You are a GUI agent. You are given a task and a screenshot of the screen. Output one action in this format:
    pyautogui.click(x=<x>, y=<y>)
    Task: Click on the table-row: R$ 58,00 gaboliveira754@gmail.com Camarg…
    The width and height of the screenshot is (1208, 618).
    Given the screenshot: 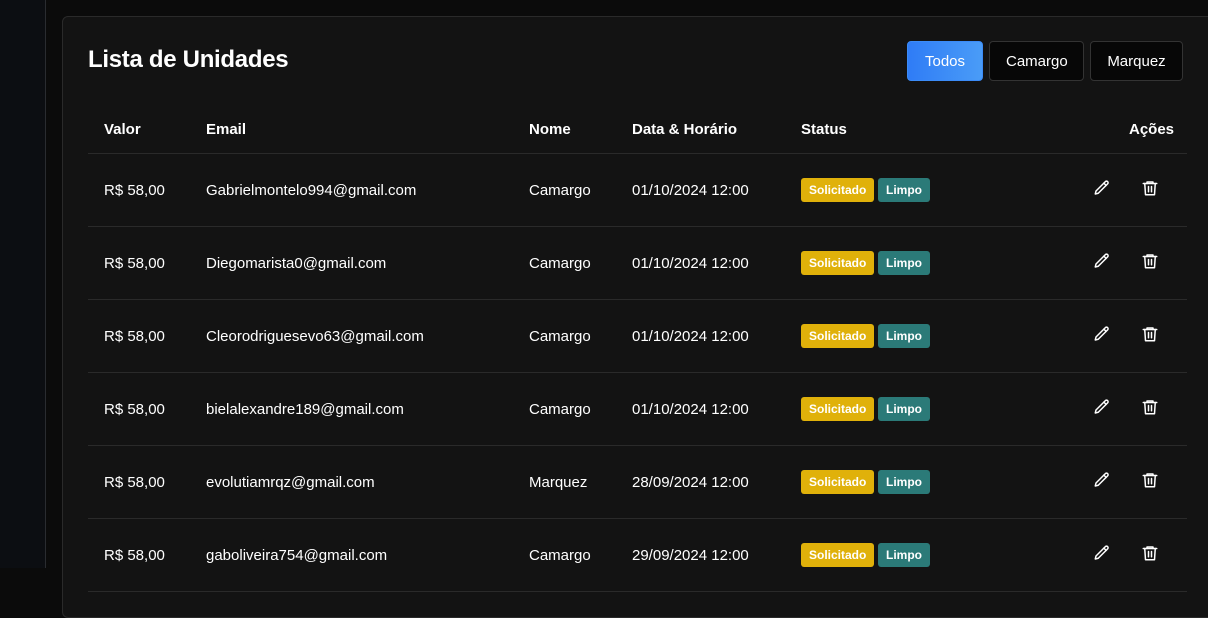 What is the action you would take?
    pyautogui.click(x=637, y=555)
    